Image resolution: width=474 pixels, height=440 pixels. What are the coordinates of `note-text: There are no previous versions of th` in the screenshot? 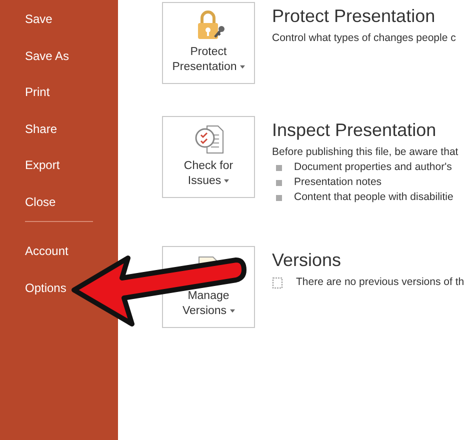 It's located at (380, 282).